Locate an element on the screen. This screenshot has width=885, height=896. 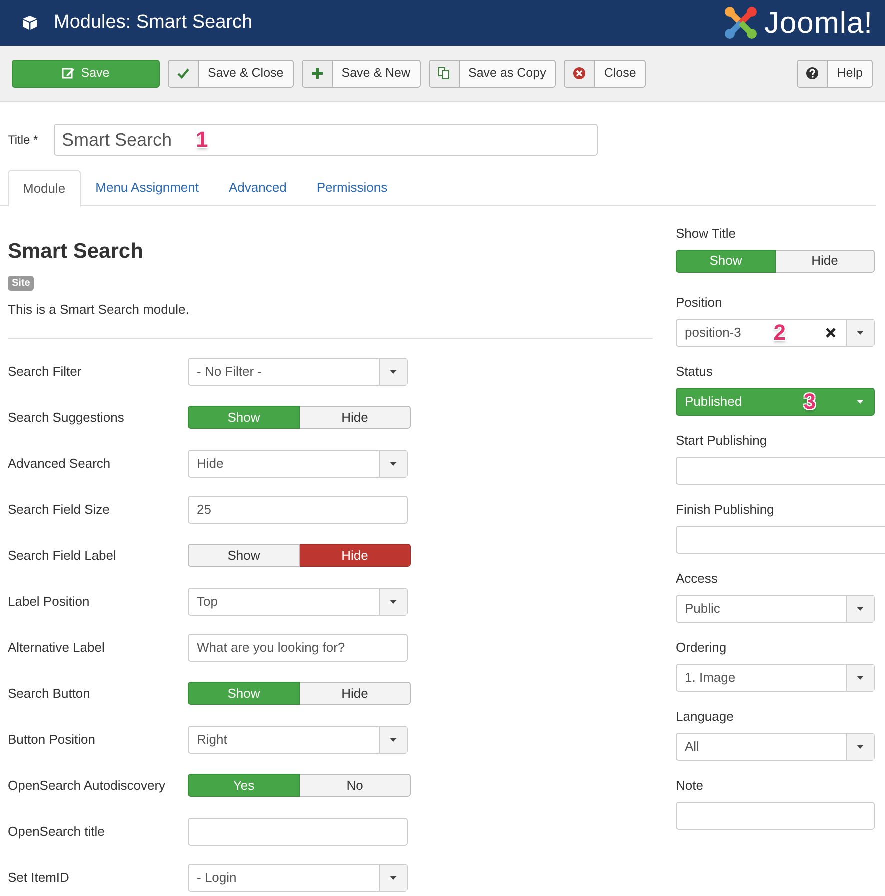
field-label: Note is located at coordinates (690, 786).